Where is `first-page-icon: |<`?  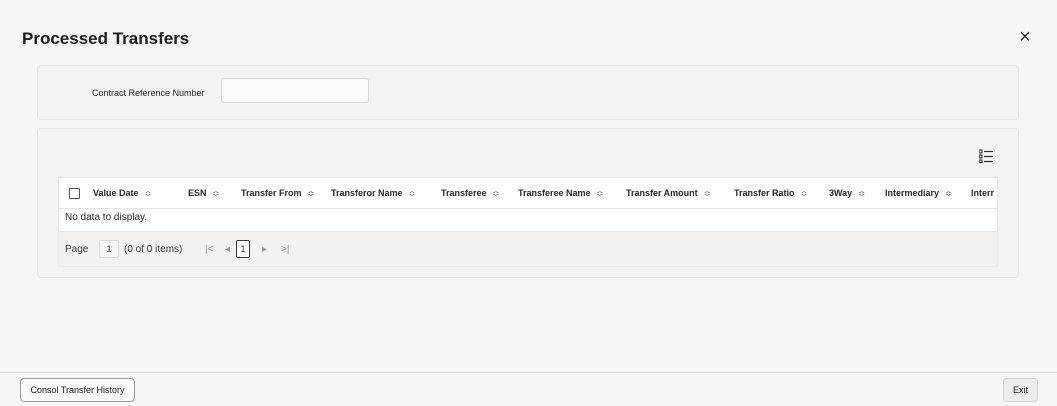
first-page-icon: |< is located at coordinates (209, 249).